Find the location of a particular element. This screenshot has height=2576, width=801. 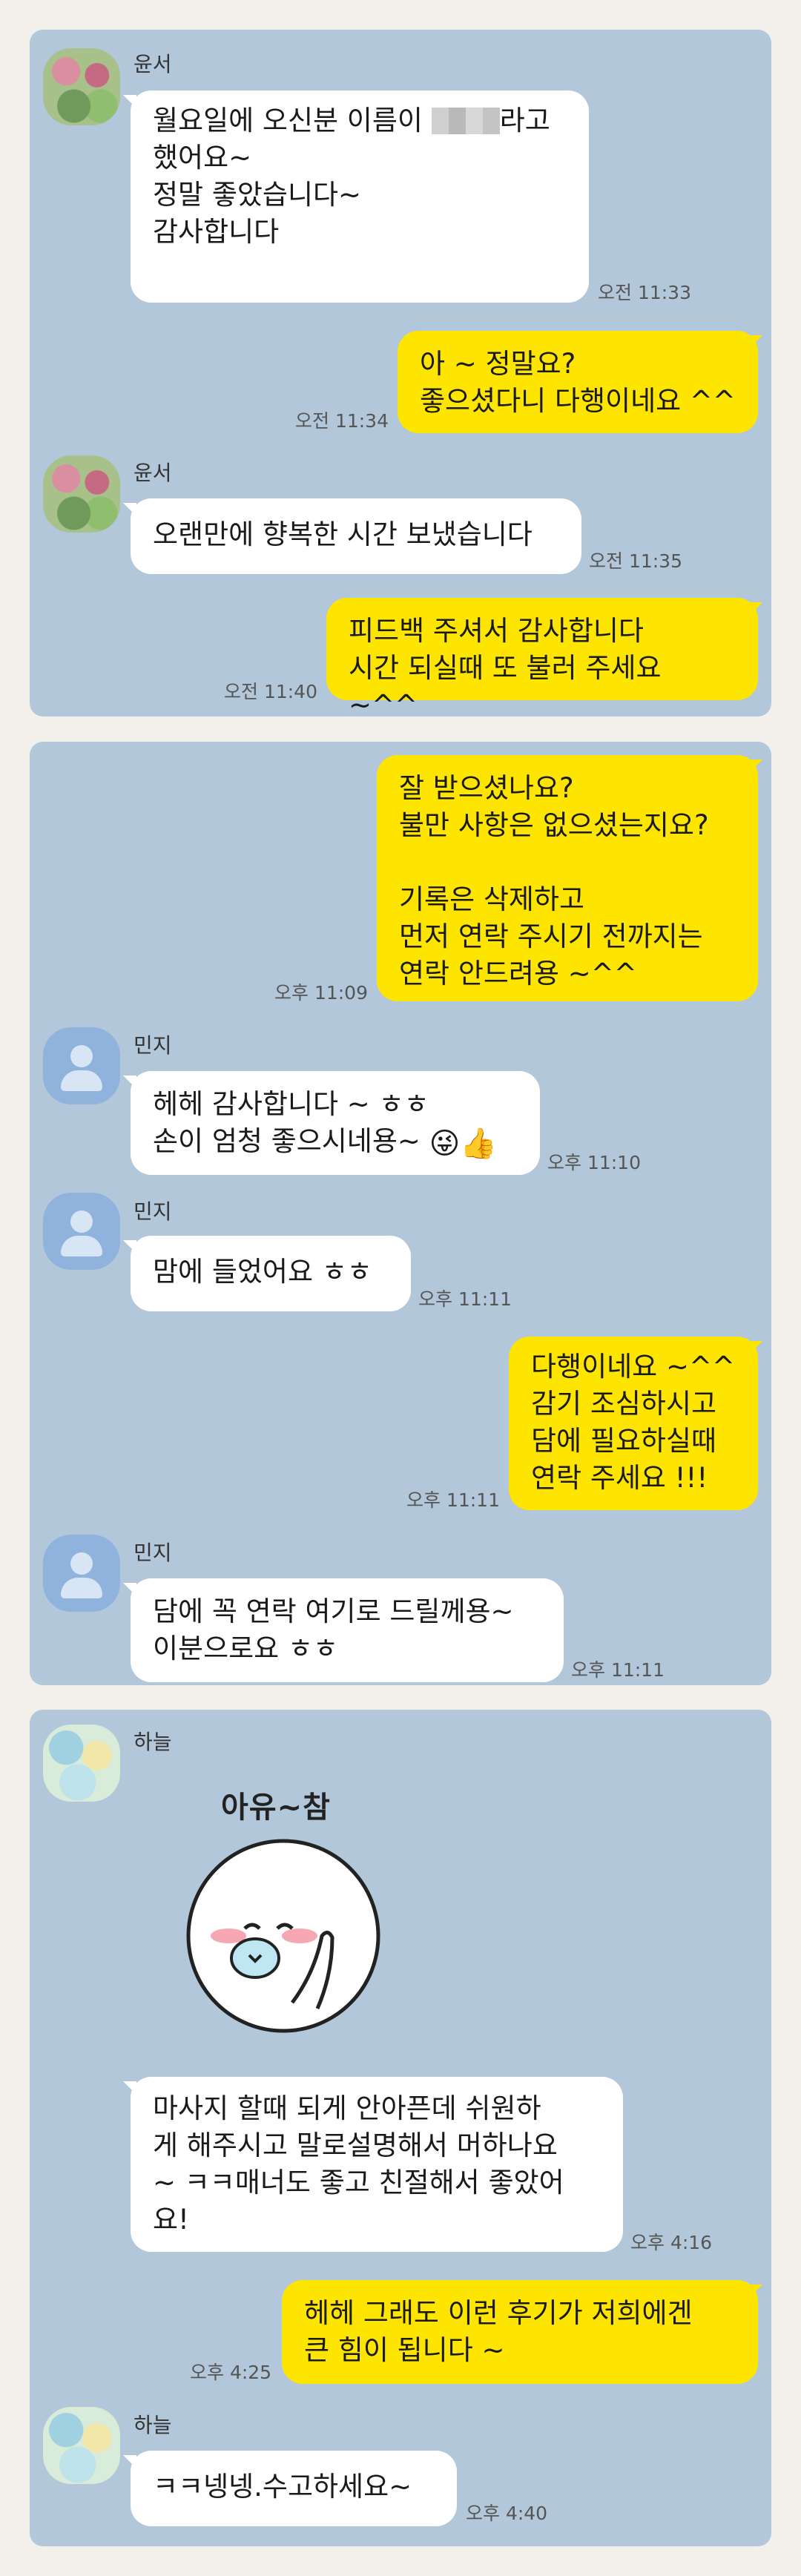

message-bubble: 오랜만에 향복한 시간 보냈습니다 is located at coordinates (356, 536).